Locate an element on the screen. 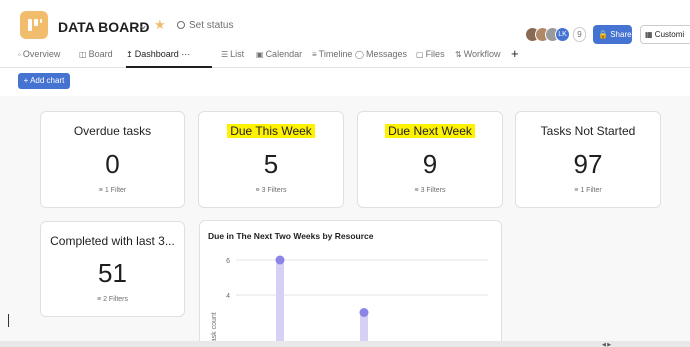 This screenshot has height=347, width=690. customize-label: Customi is located at coordinates (669, 34).